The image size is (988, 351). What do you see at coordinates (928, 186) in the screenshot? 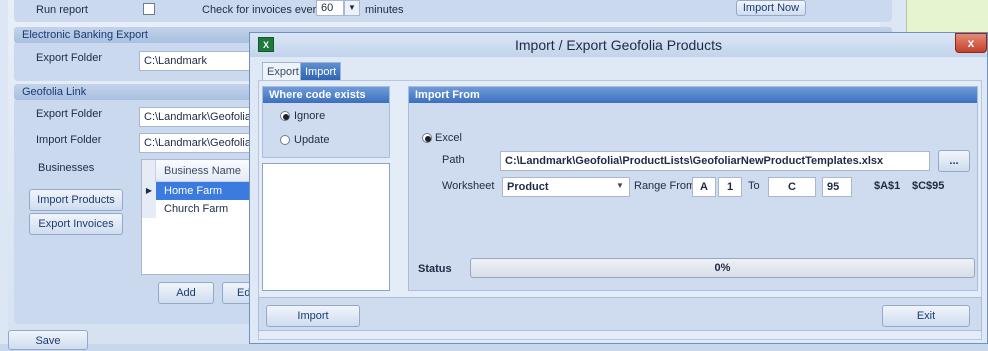
I see `range-end-ref: $C$95` at bounding box center [928, 186].